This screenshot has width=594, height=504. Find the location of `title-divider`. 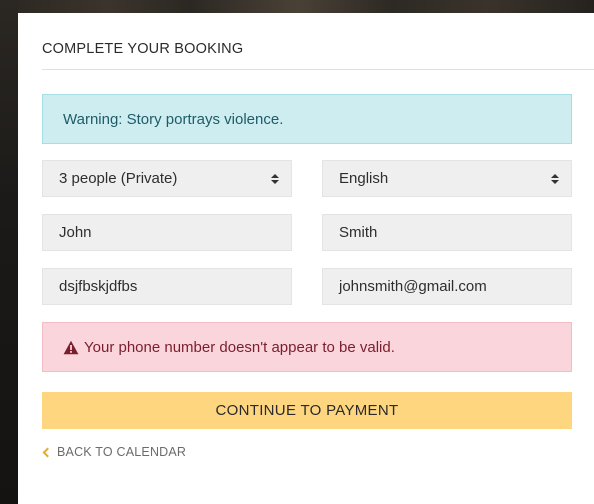

title-divider is located at coordinates (318, 69).